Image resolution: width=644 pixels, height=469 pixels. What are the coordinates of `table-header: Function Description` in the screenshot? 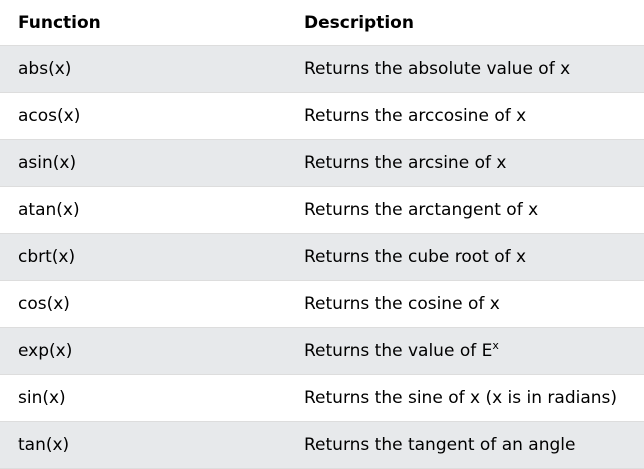 It's located at (322, 23).